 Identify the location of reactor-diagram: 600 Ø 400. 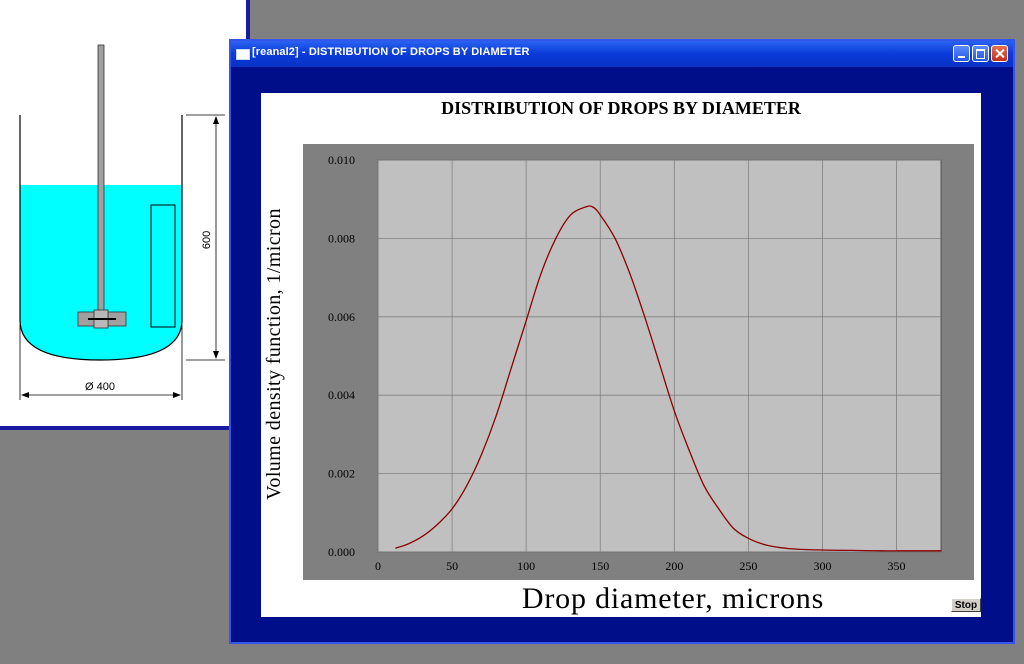
(122, 222).